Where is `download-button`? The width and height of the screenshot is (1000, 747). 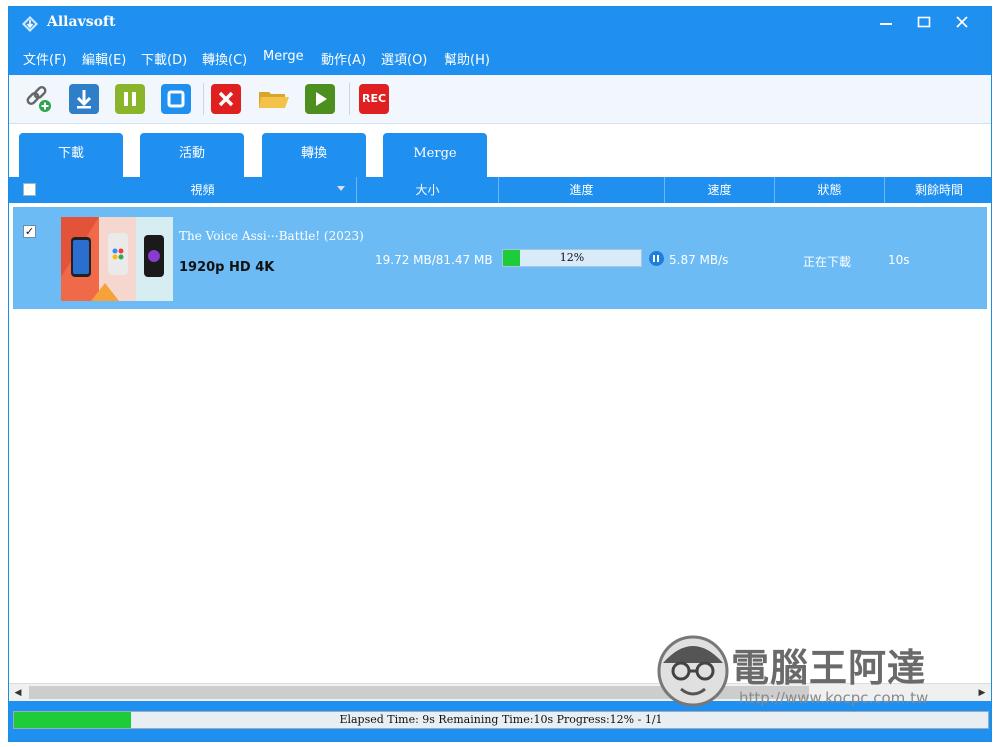 download-button is located at coordinates (84, 99).